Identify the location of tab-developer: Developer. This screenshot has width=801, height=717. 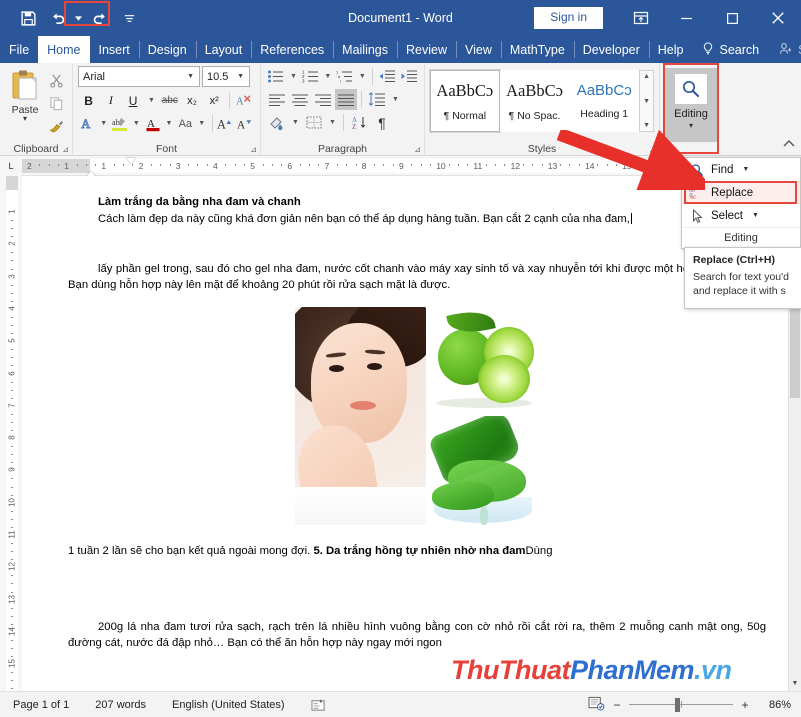
(611, 49).